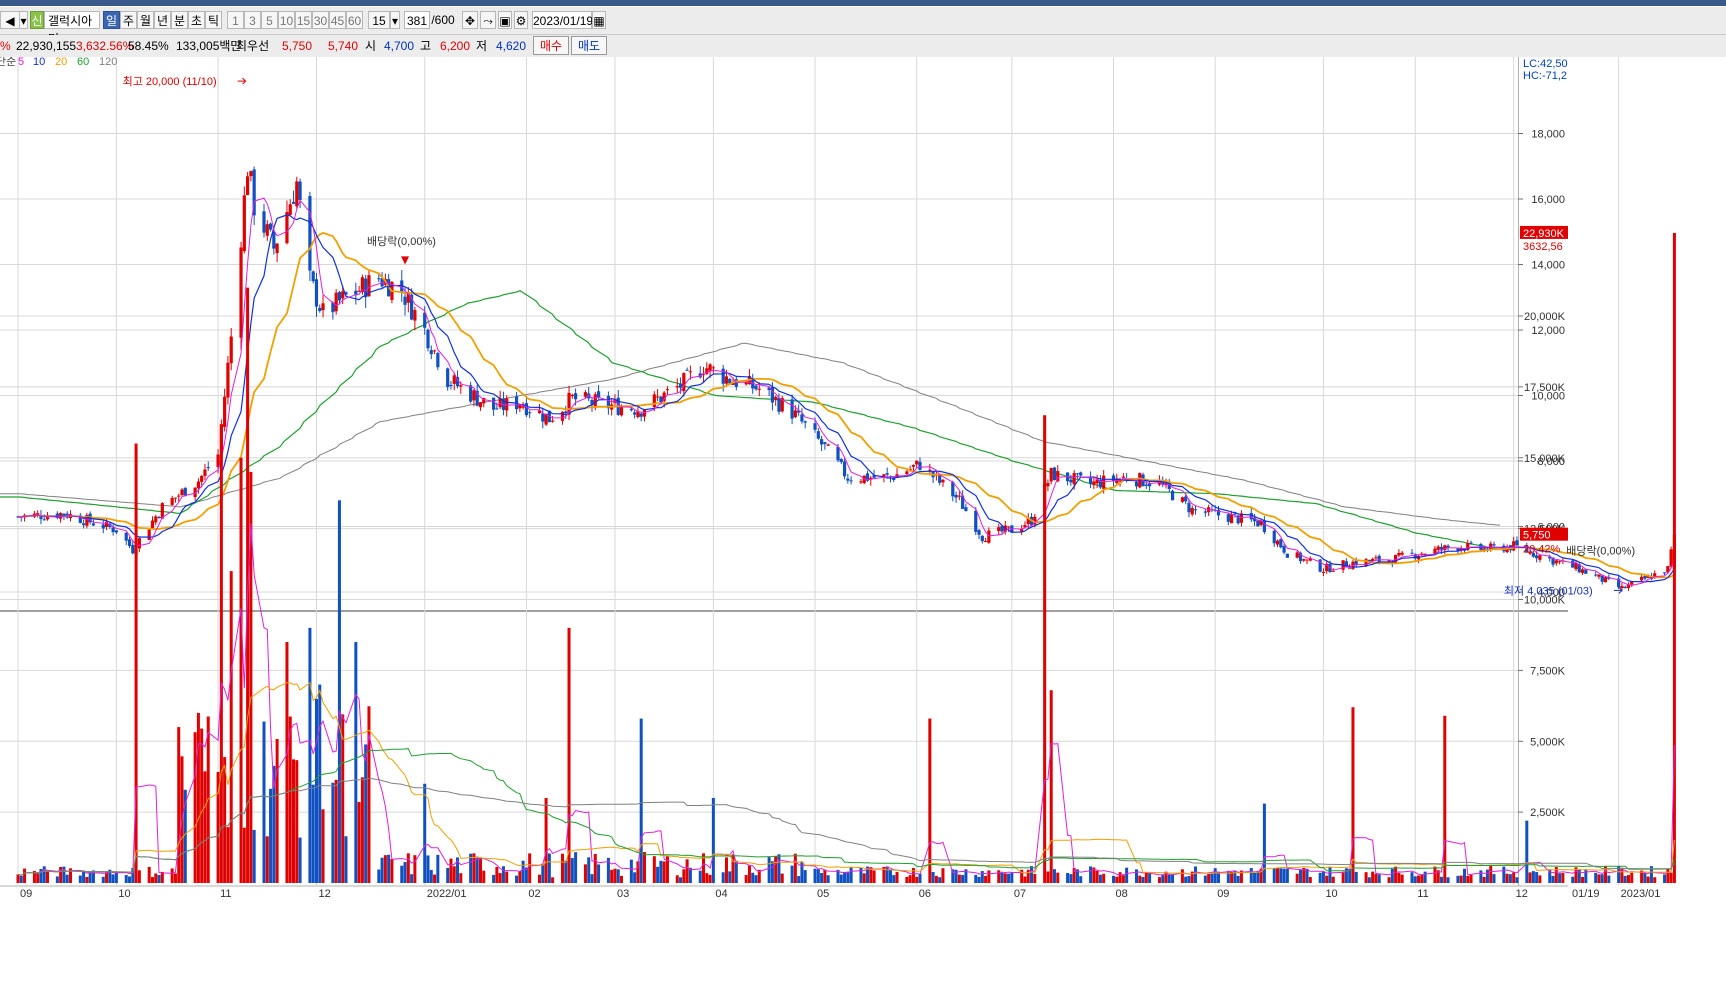 The image size is (1726, 996). Describe the element at coordinates (505, 20) in the screenshot. I see `save-icon: ▣` at that location.